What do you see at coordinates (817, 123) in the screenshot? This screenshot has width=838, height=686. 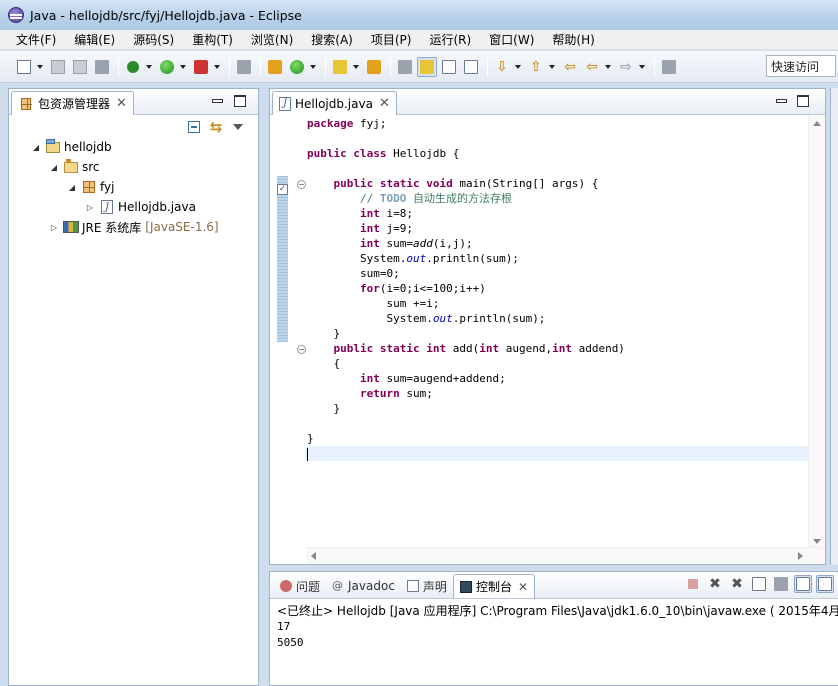 I see `scroll-up-icon` at bounding box center [817, 123].